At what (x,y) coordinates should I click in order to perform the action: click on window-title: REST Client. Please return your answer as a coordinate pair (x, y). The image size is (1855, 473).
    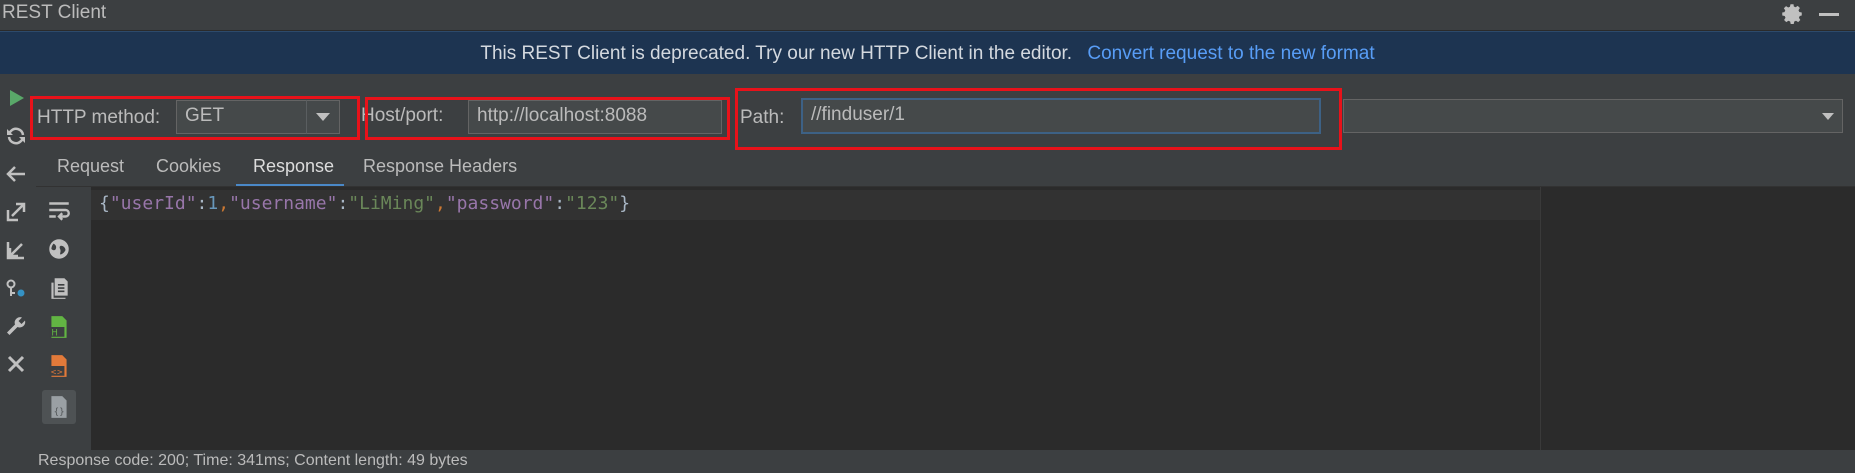
    Looking at the image, I should click on (54, 12).